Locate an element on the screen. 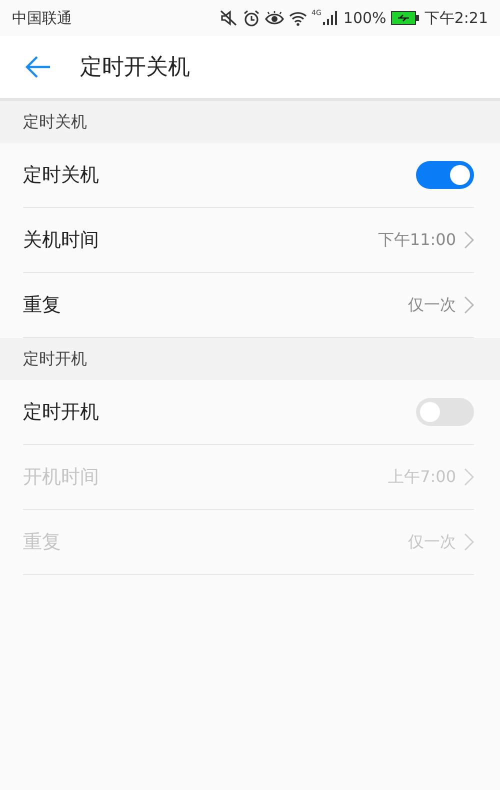  setting-label: 定时关机 is located at coordinates (61, 175).